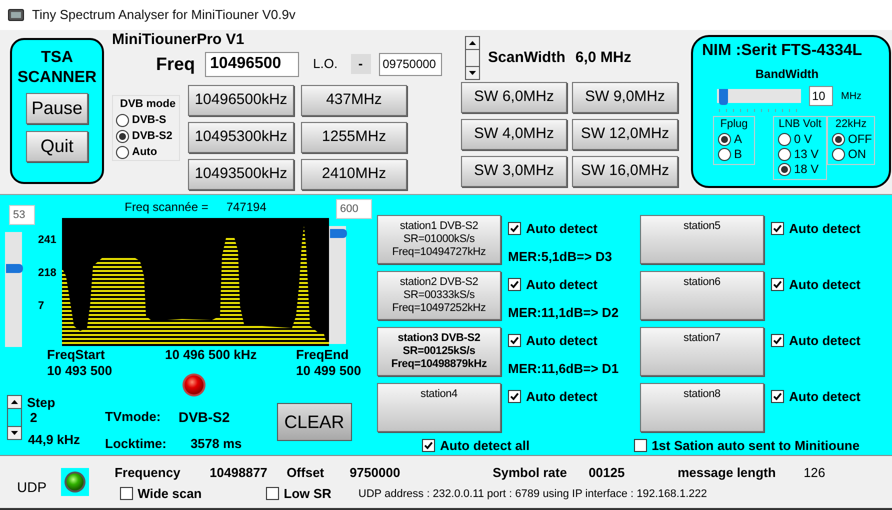 Image resolution: width=892 pixels, height=510 pixels. Describe the element at coordinates (354, 137) in the screenshot. I see `preset-button: 1255MHz` at that location.